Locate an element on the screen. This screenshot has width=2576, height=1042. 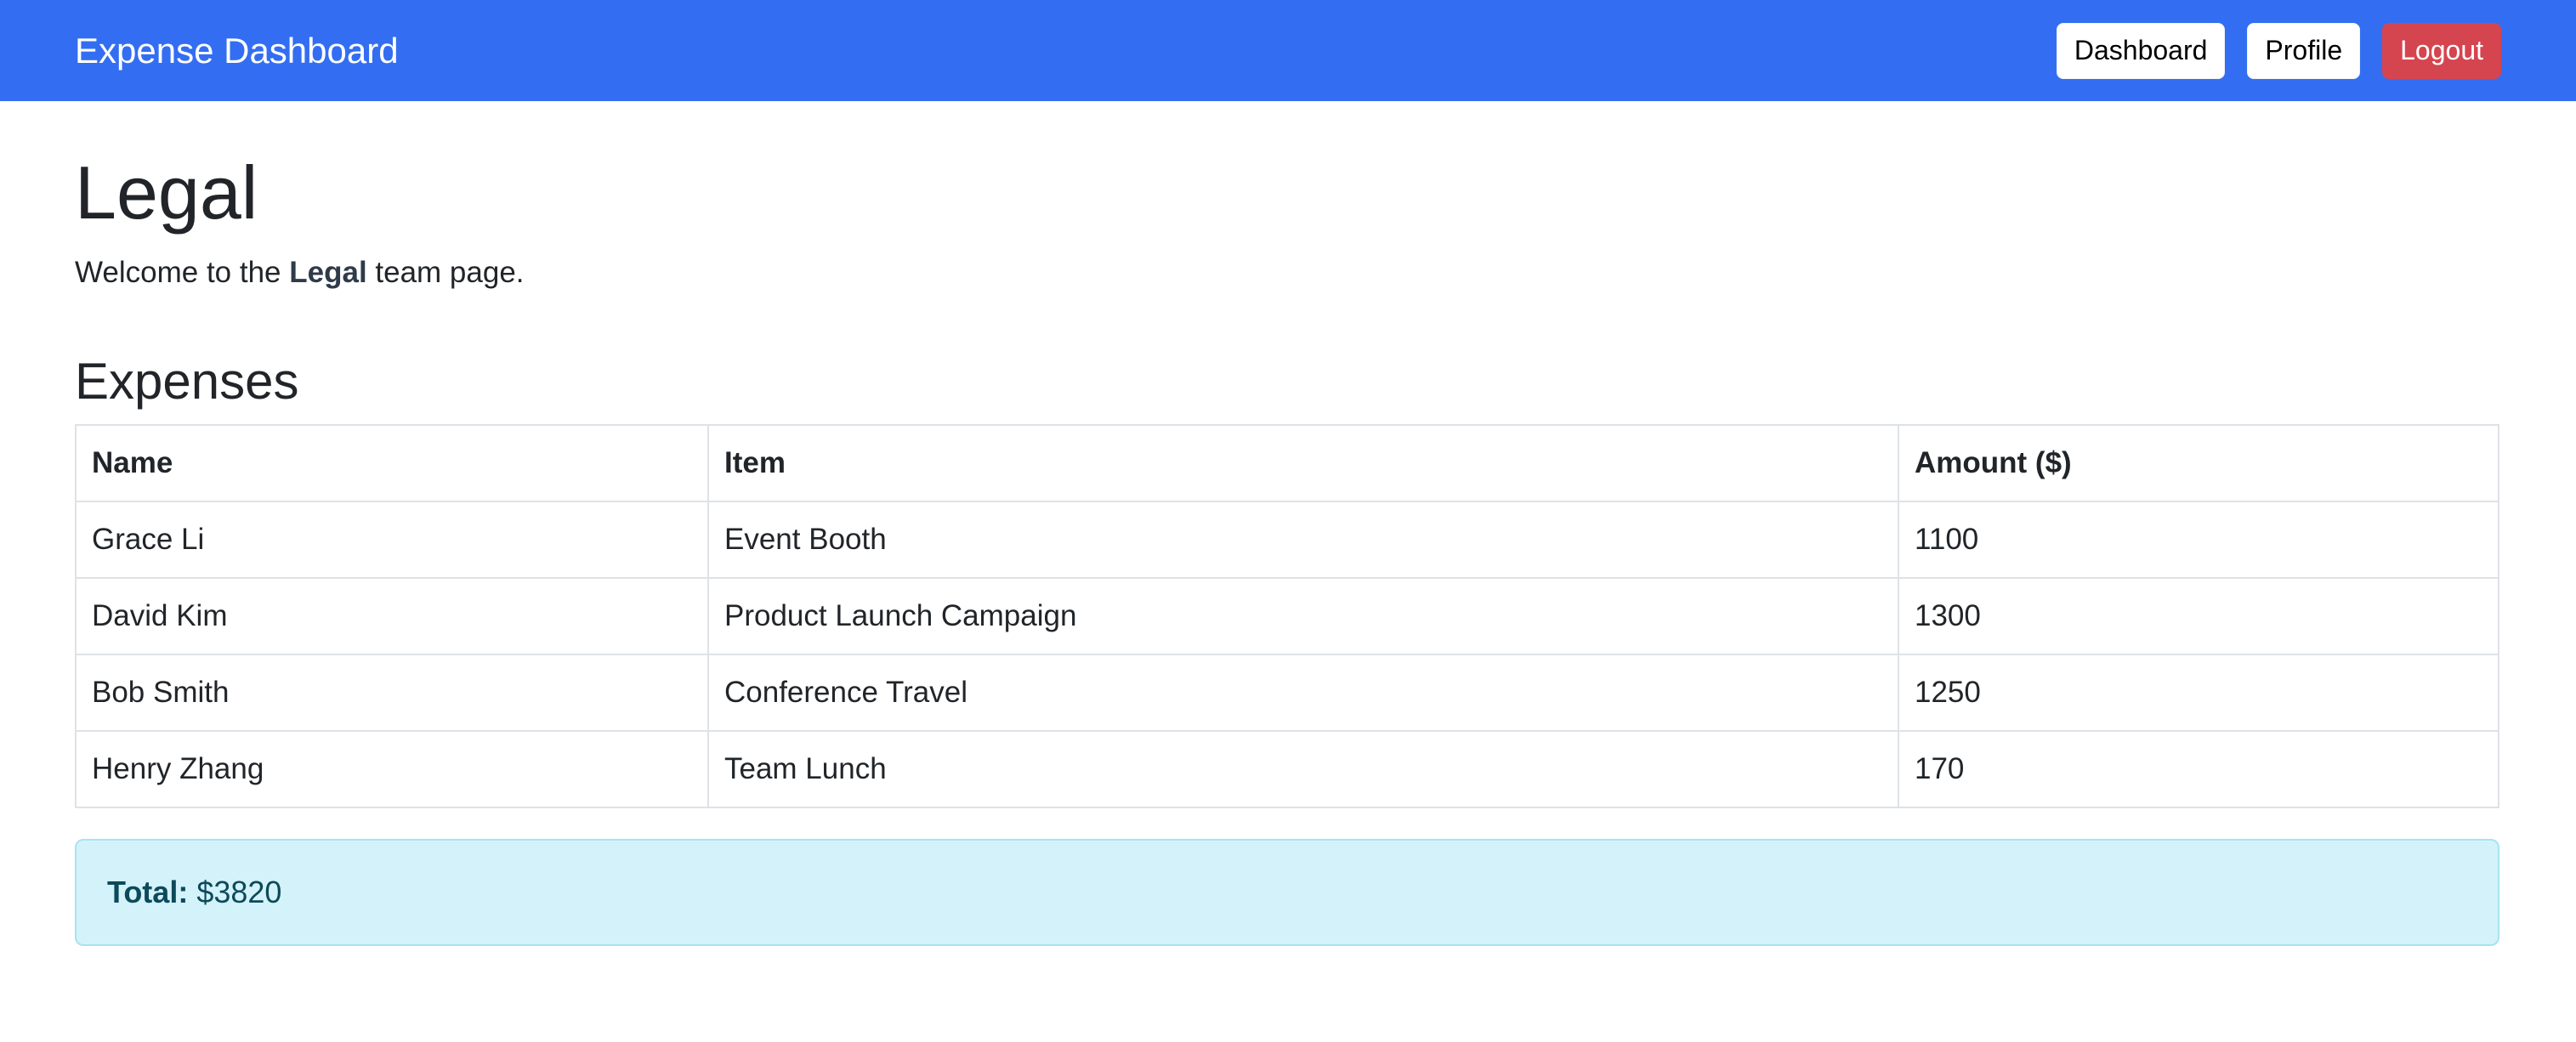
welcome-text: Welcome to the Legal team page. is located at coordinates (1288, 272).